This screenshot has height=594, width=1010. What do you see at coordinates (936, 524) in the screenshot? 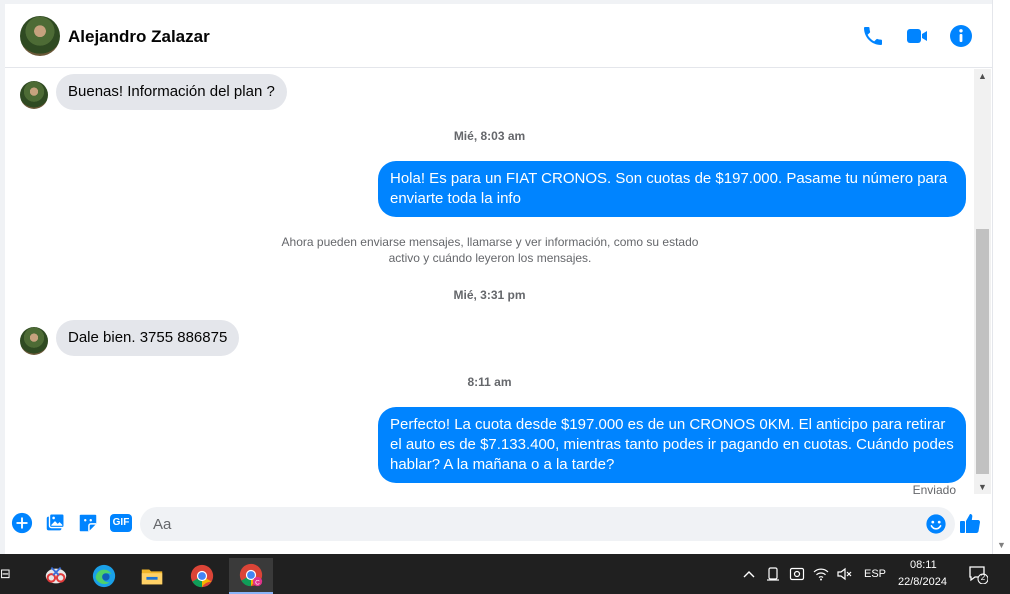
I see `emoji-icon` at bounding box center [936, 524].